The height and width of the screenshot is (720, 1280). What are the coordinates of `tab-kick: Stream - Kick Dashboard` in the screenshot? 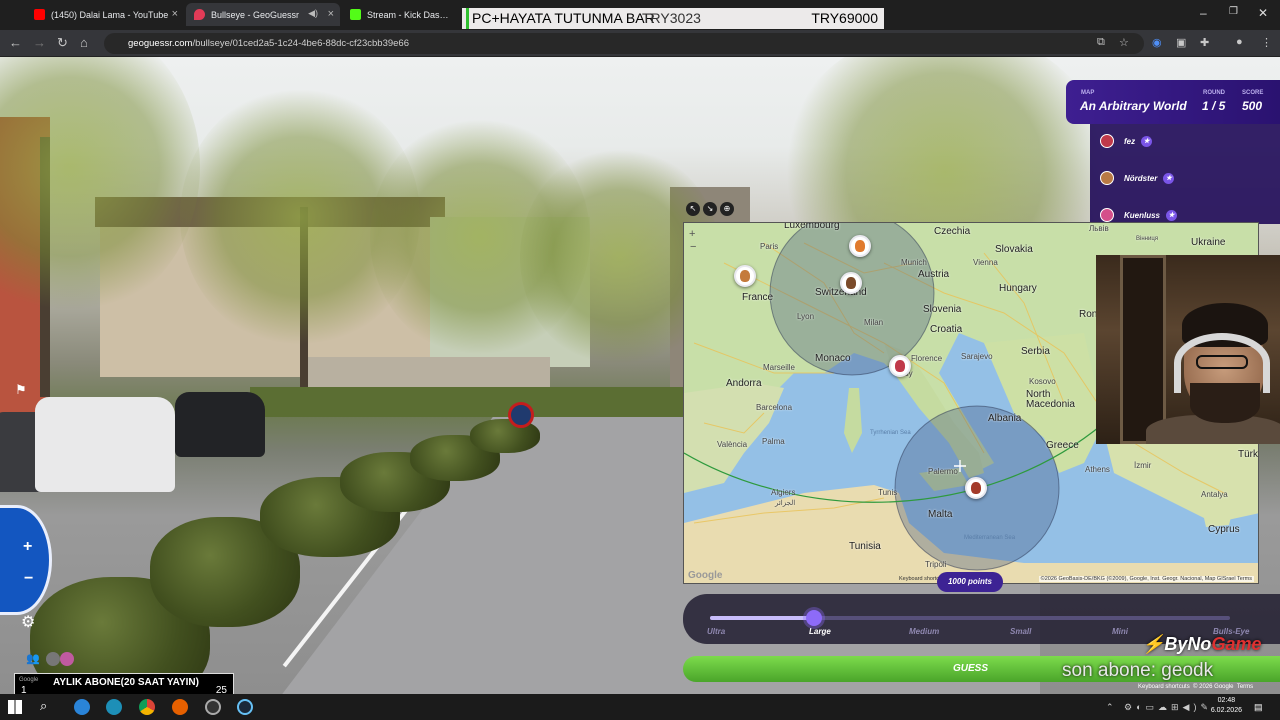 It's located at (401, 14).